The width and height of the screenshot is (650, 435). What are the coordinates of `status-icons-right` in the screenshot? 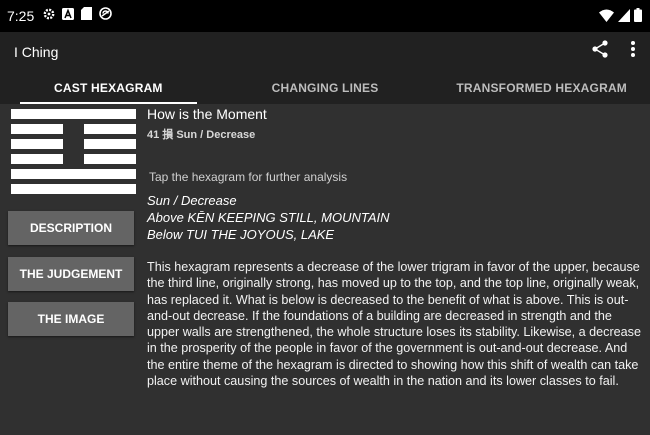 It's located at (620, 17).